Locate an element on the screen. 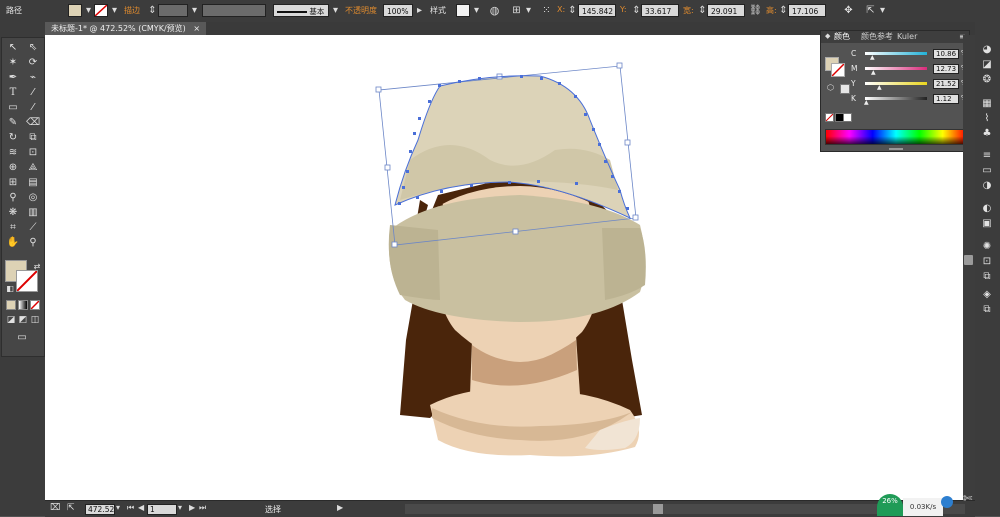 This screenshot has height=517, width=1000. curvature-tool-icon: ⌁ is located at coordinates (33, 77).